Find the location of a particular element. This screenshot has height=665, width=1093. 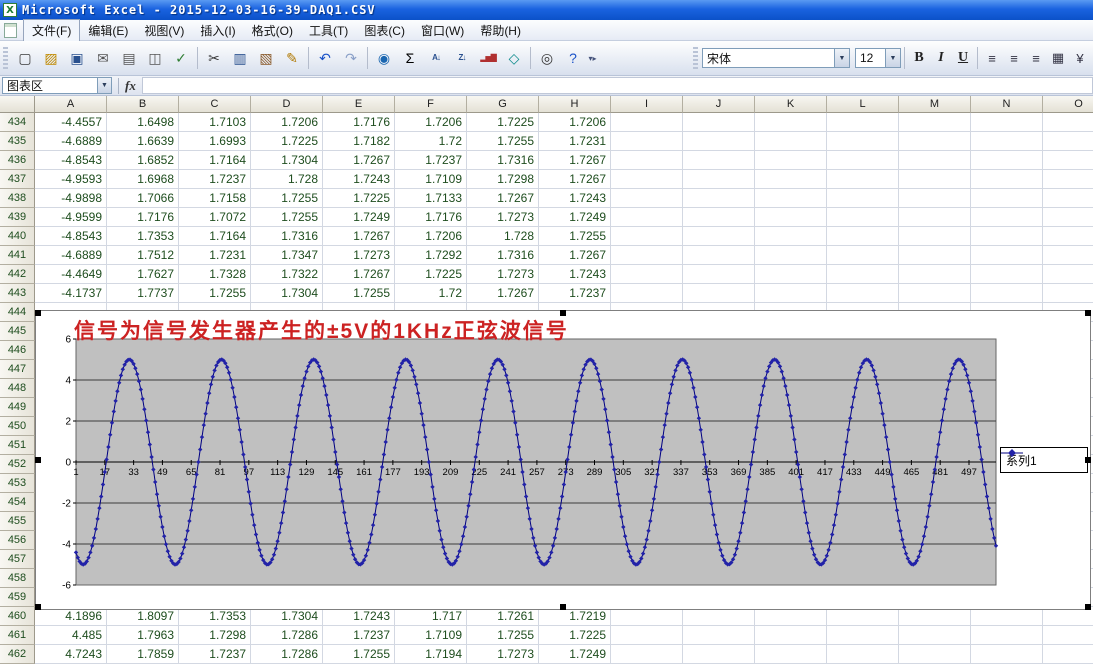

cell-E436: 1.7267 is located at coordinates (359, 160).